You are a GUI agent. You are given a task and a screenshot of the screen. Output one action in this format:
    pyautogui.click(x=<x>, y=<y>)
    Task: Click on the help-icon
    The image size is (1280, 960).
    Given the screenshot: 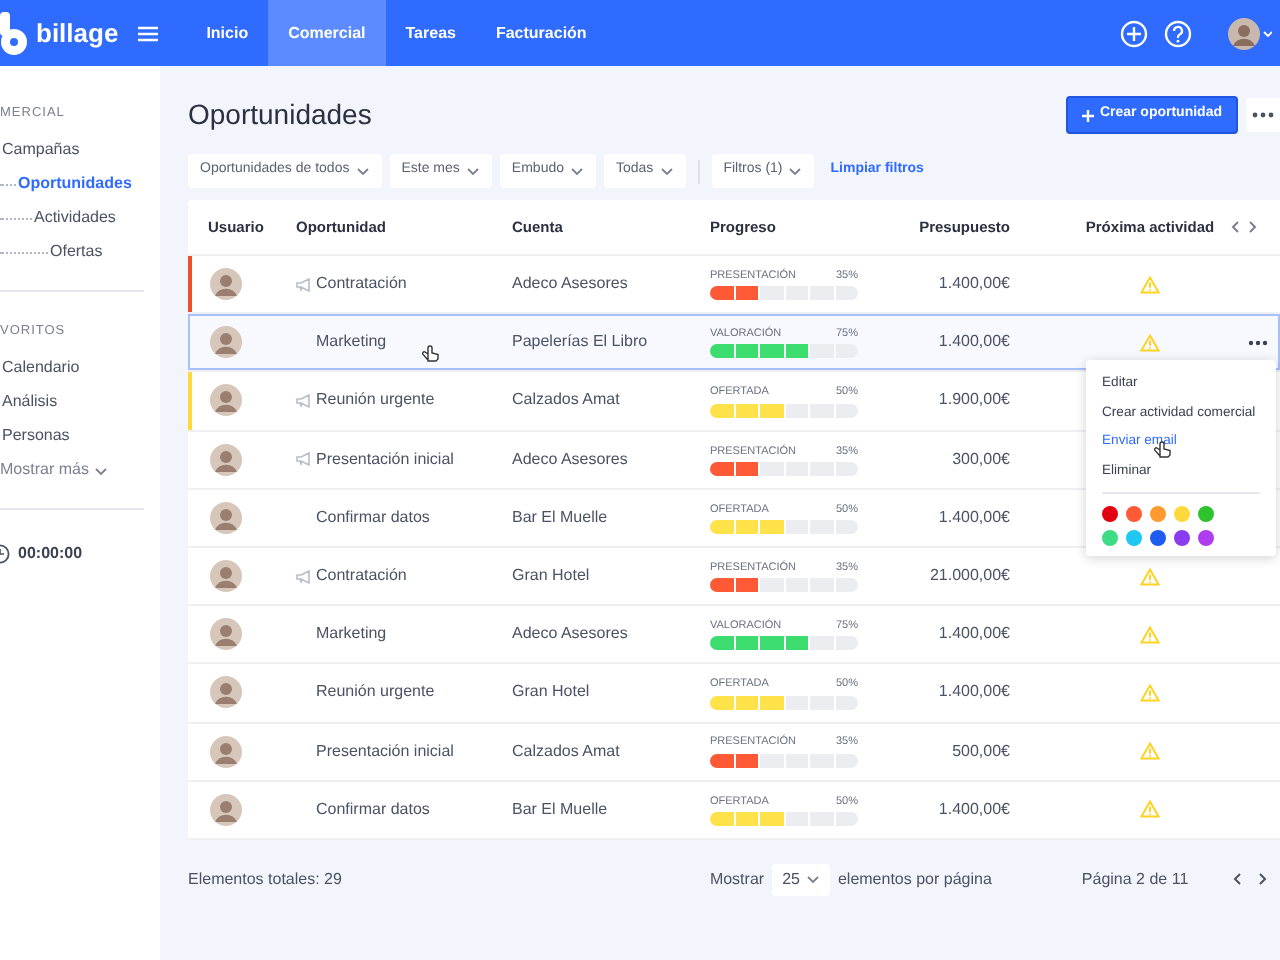 What is the action you would take?
    pyautogui.click(x=1178, y=33)
    